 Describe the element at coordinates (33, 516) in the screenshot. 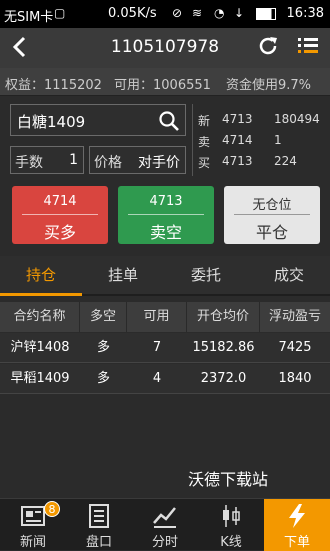

I see `newspaper-icon` at that location.